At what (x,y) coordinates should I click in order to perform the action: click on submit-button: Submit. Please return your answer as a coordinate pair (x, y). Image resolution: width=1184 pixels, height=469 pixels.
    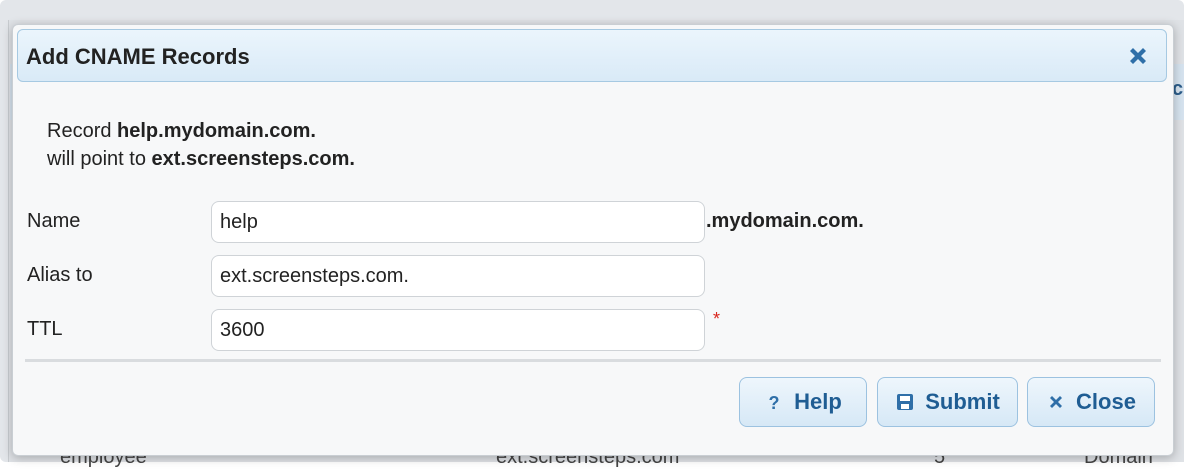
    Looking at the image, I should click on (947, 402).